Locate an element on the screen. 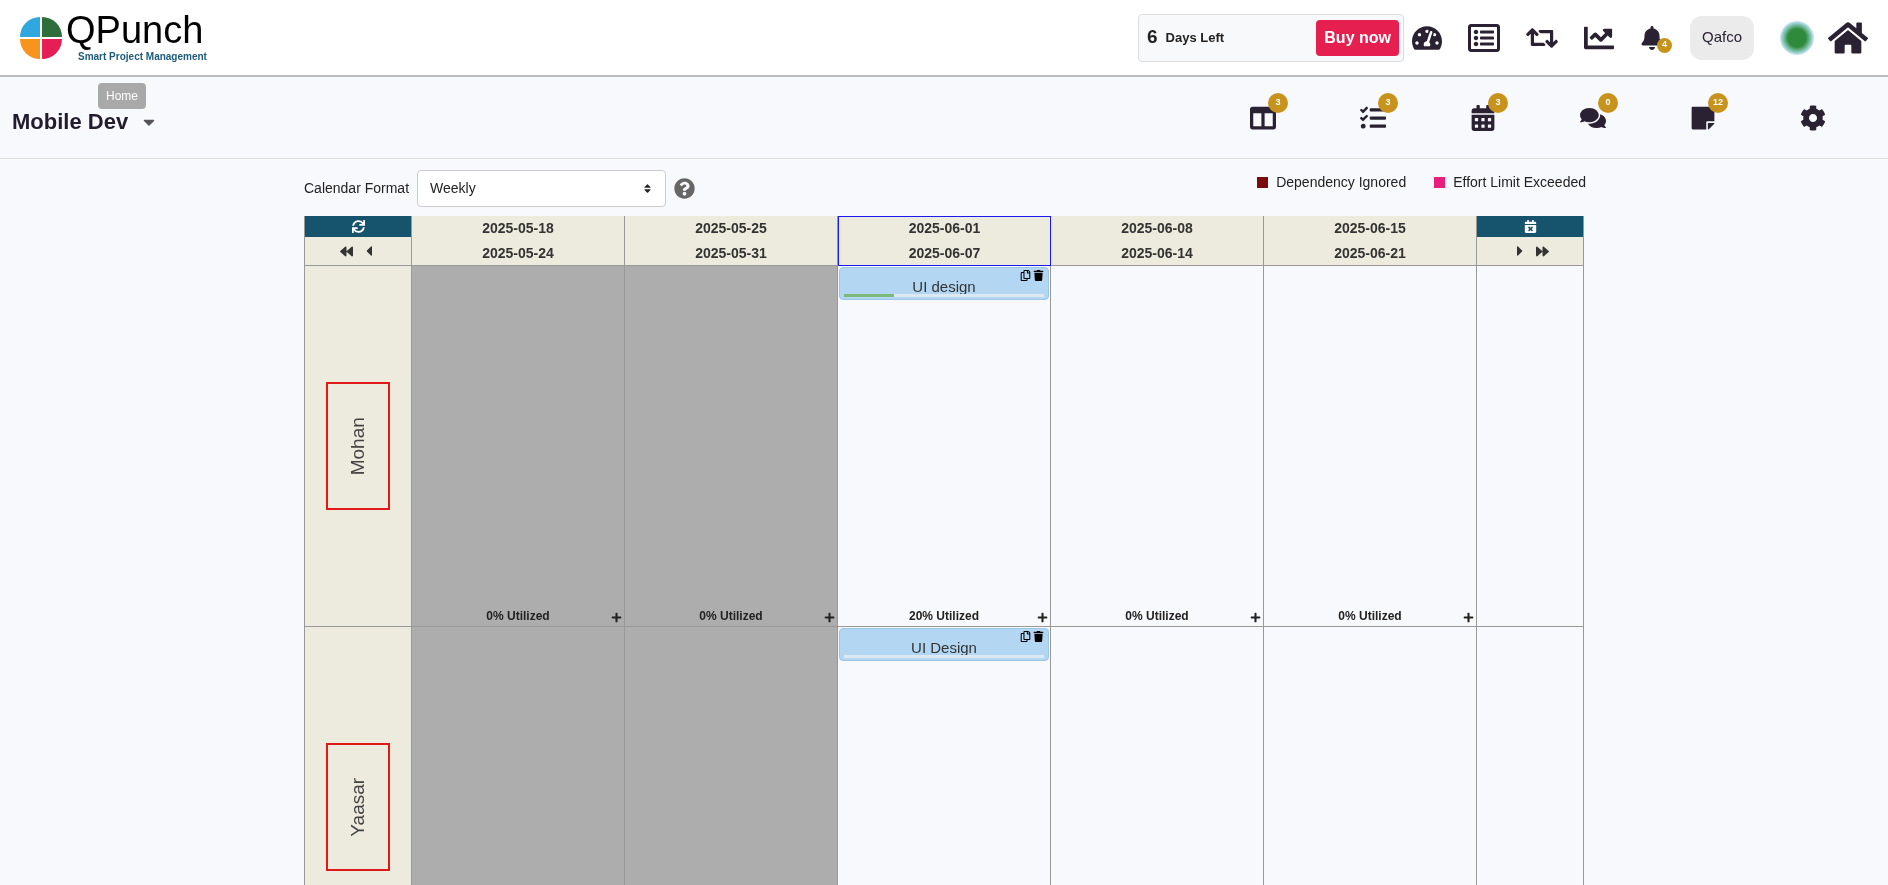  logo-icon is located at coordinates (41, 37).